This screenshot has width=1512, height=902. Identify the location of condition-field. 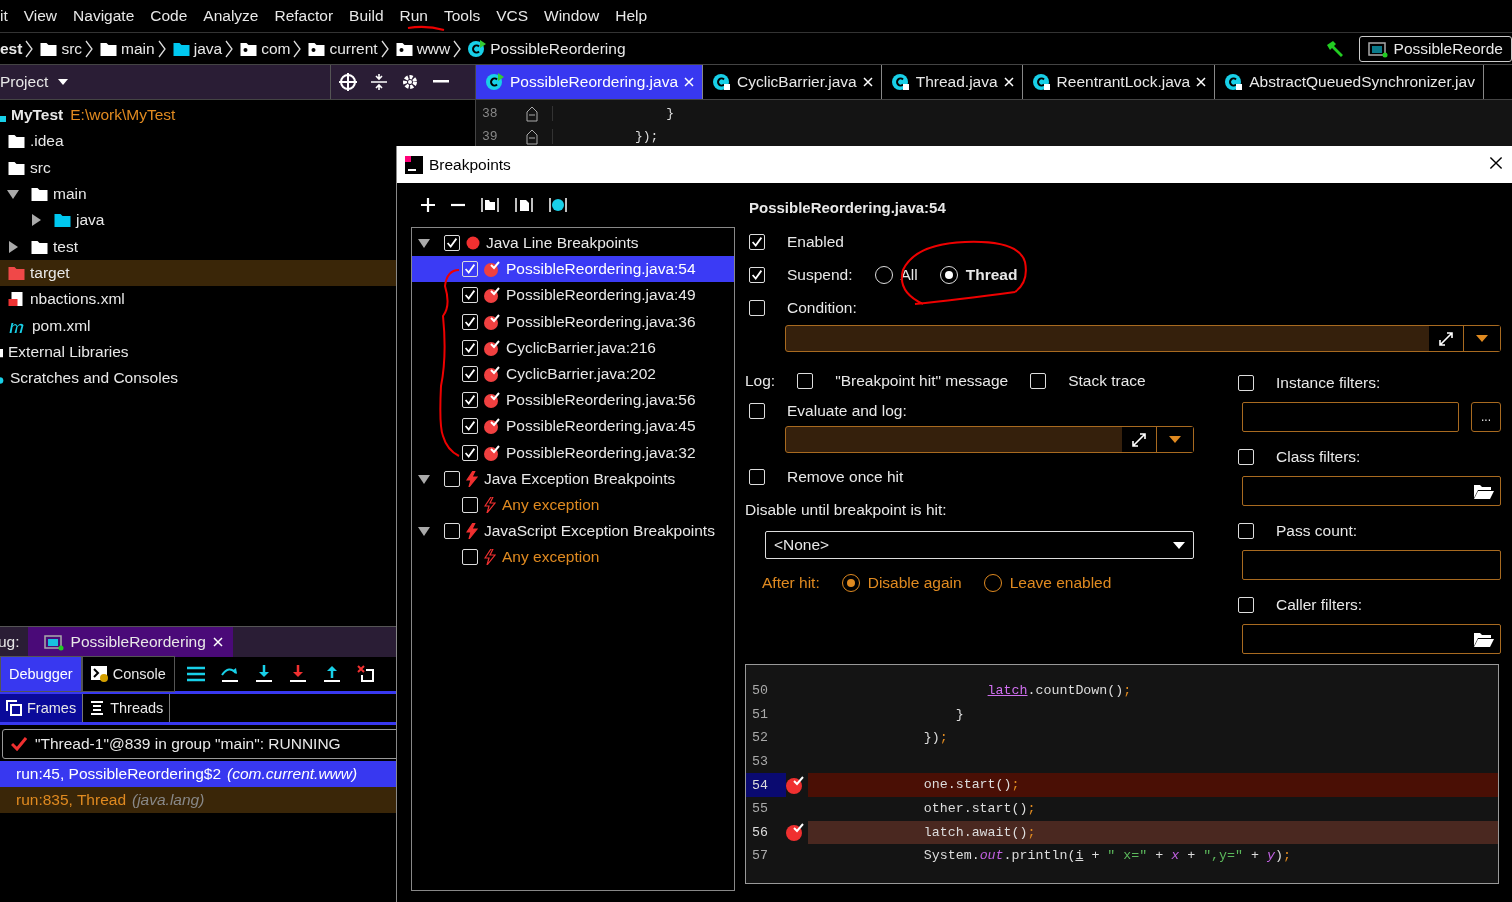
(1143, 338).